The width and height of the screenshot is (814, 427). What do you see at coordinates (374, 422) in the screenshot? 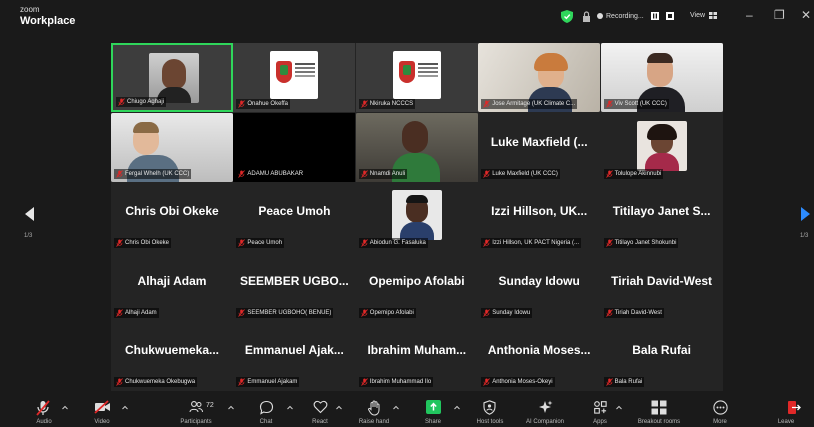
I see `raise-hand-label: Raise hand` at bounding box center [374, 422].